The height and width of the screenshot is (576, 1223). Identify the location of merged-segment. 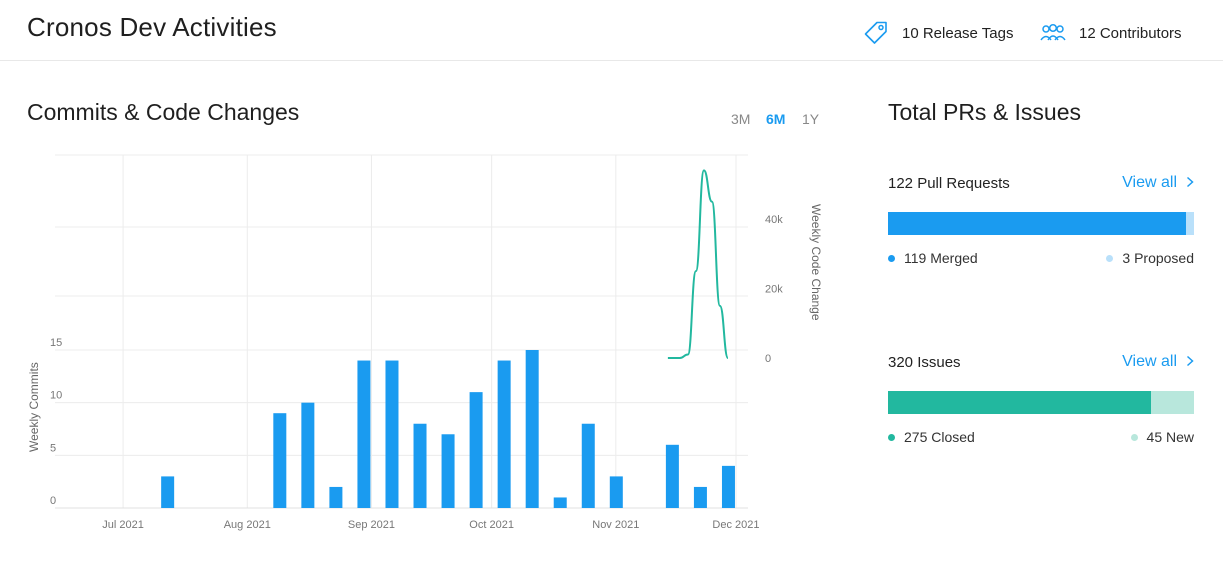
(1037, 223).